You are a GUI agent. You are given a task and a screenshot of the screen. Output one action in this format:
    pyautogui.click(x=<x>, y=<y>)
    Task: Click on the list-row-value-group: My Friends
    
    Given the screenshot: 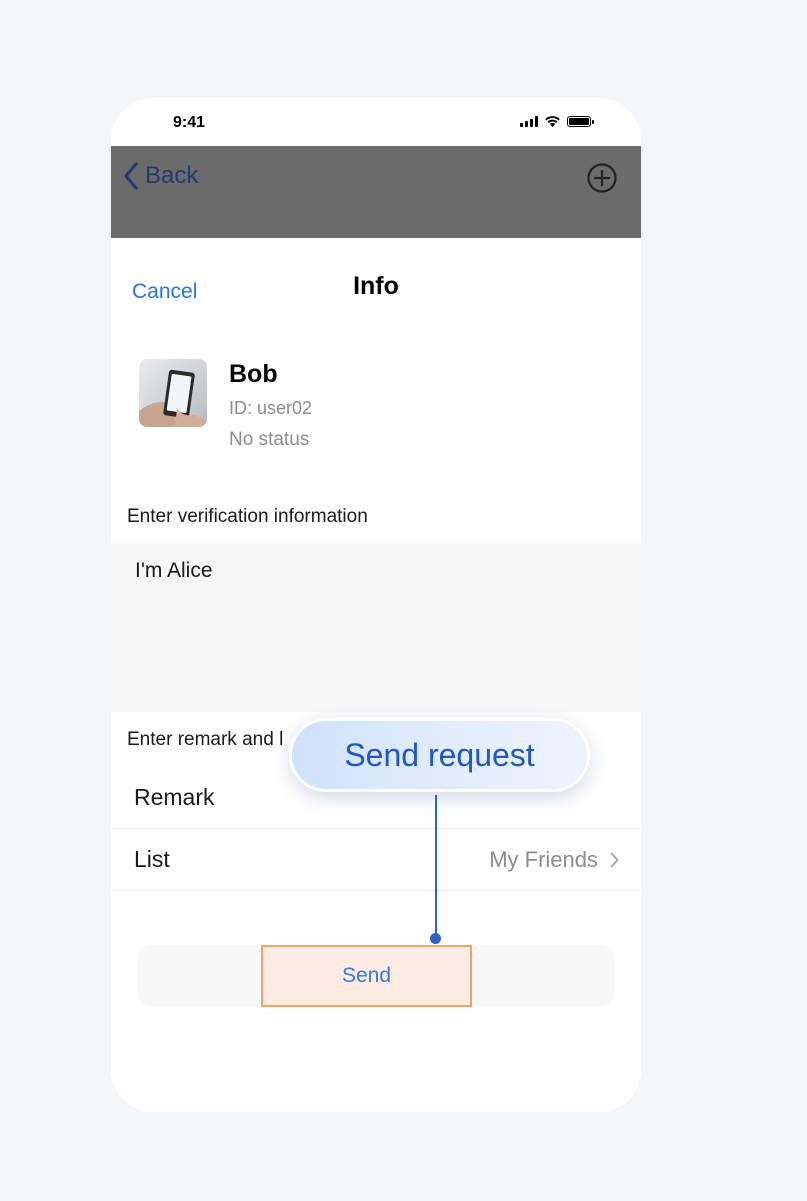 What is the action you would take?
    pyautogui.click(x=554, y=860)
    